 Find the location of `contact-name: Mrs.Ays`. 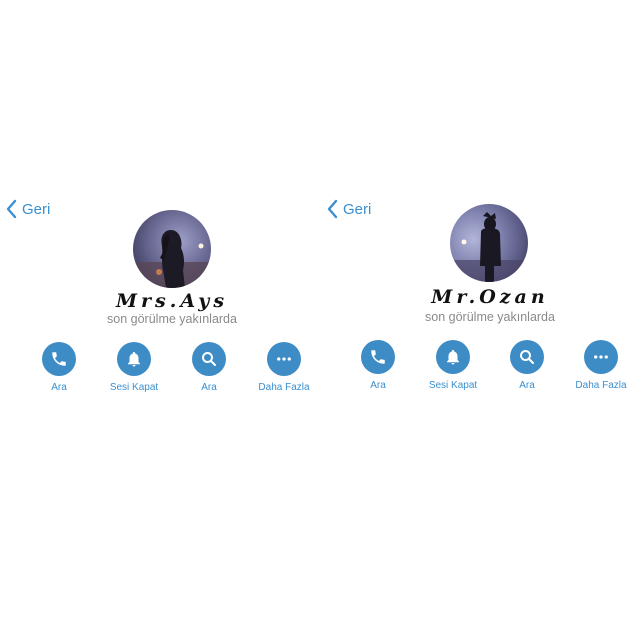

contact-name: Mrs.Ays is located at coordinates (172, 301).